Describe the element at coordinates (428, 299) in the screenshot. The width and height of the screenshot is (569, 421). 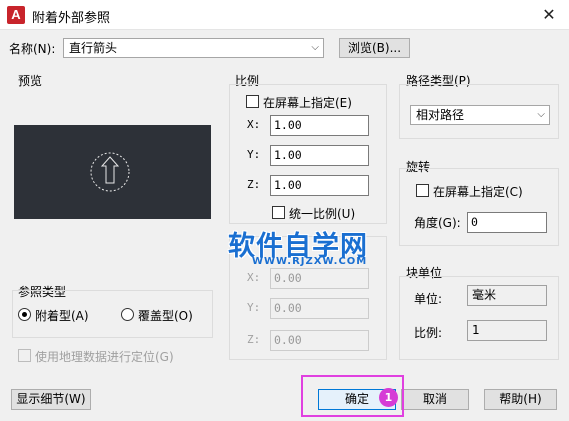
I see `unit-label: 单位:` at that location.